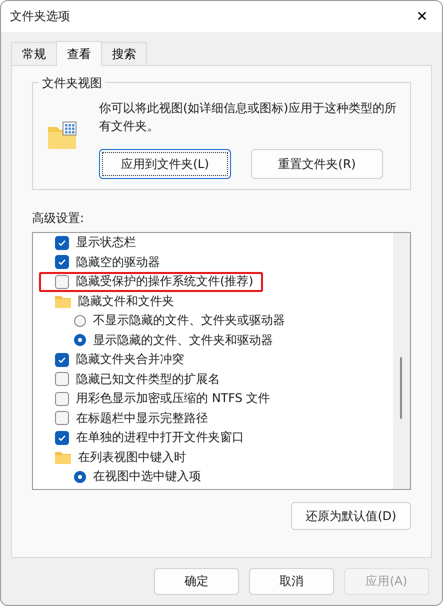 The image size is (443, 606). I want to click on description-text: 你可以将此视图(如详细信息或图标)应用于这种类型的所有文件夹。, so click(248, 117).